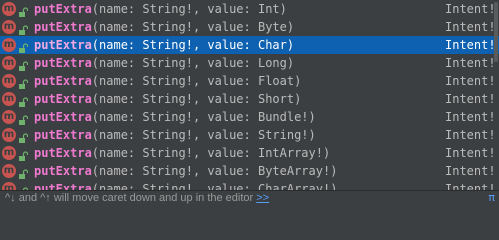  Describe the element at coordinates (214, 186) in the screenshot. I see `method-params: (name: String!, value: CharArray!)` at that location.